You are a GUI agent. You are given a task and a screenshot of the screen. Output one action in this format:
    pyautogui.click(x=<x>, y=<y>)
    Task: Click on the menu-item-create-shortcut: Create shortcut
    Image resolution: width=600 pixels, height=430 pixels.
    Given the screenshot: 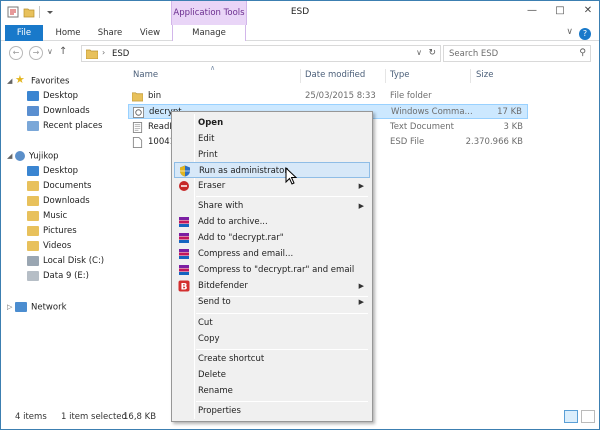 What is the action you would take?
    pyautogui.click(x=272, y=359)
    